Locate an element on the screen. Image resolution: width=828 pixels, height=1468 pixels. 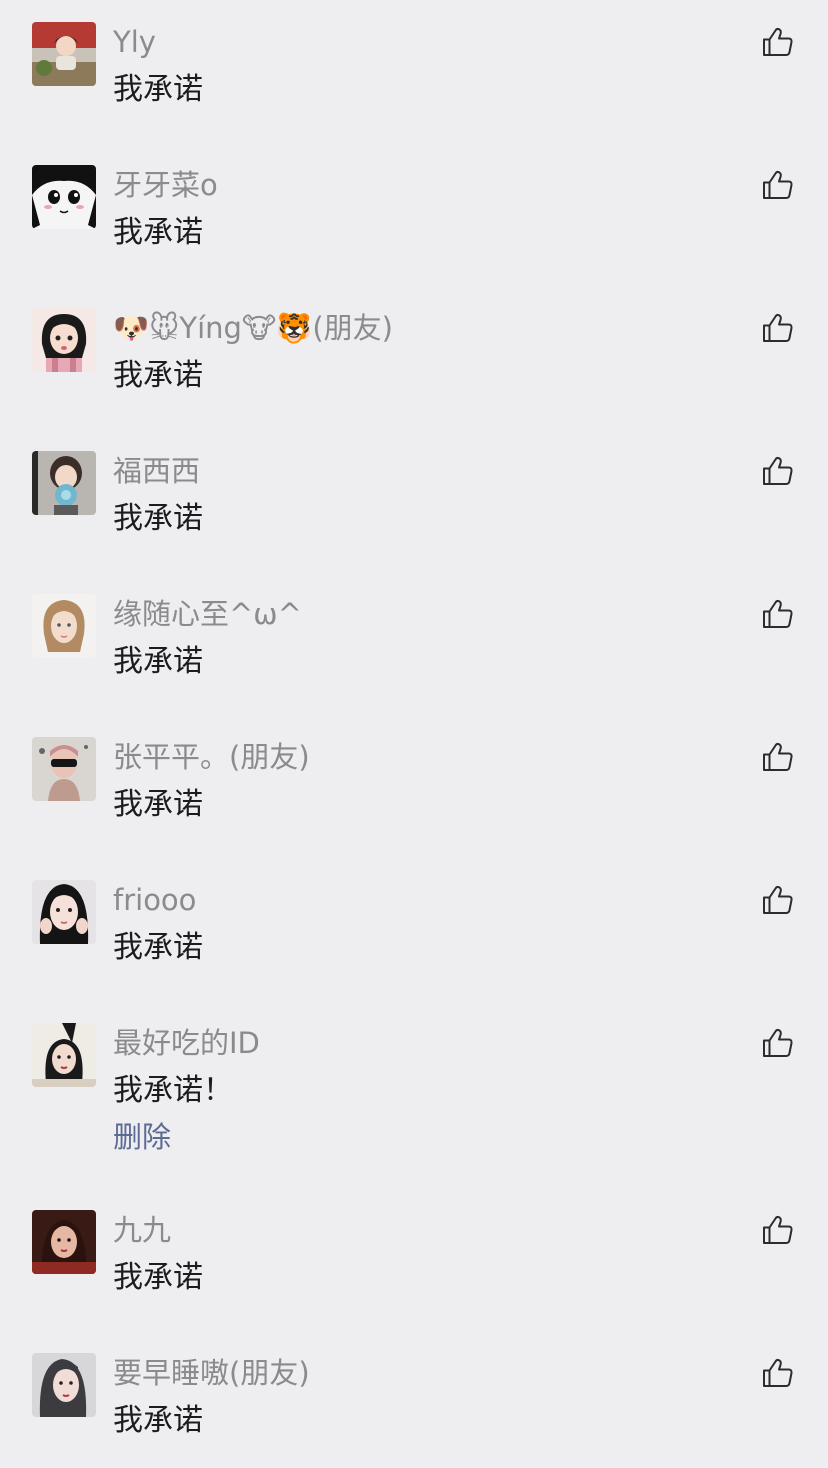
commenter-name: friooo is located at coordinates (154, 900).